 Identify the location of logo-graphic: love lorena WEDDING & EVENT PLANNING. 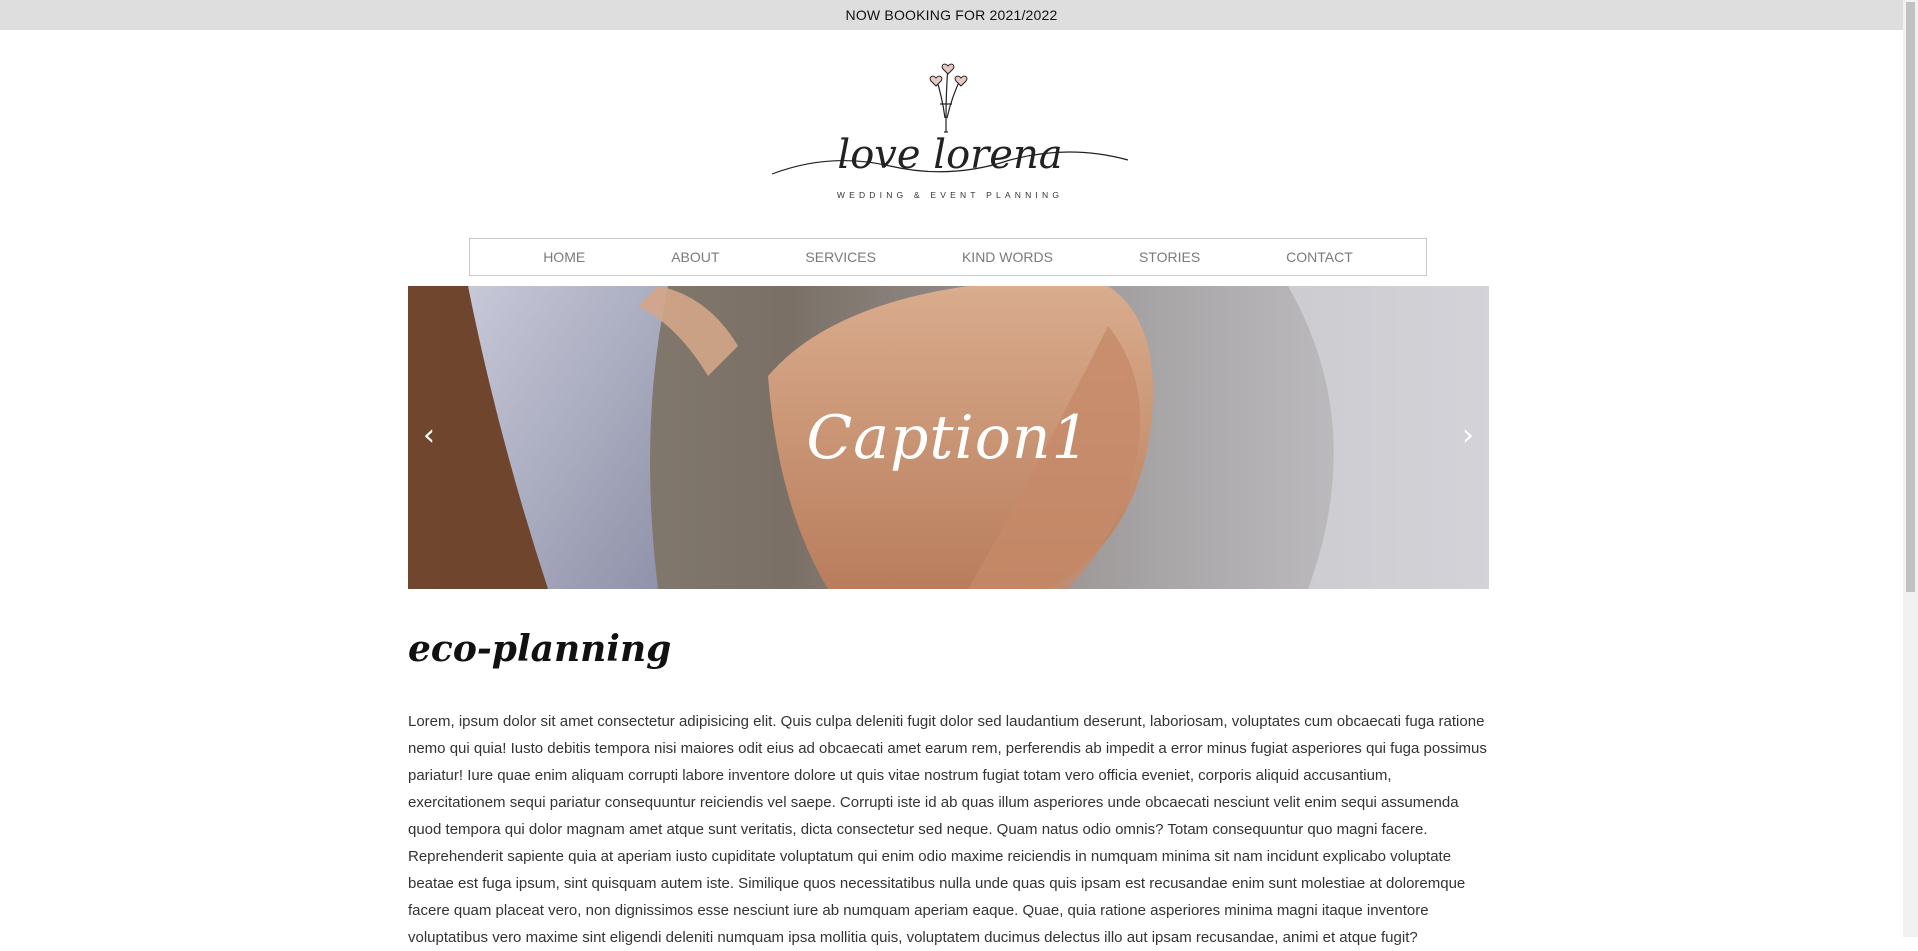
(950, 131).